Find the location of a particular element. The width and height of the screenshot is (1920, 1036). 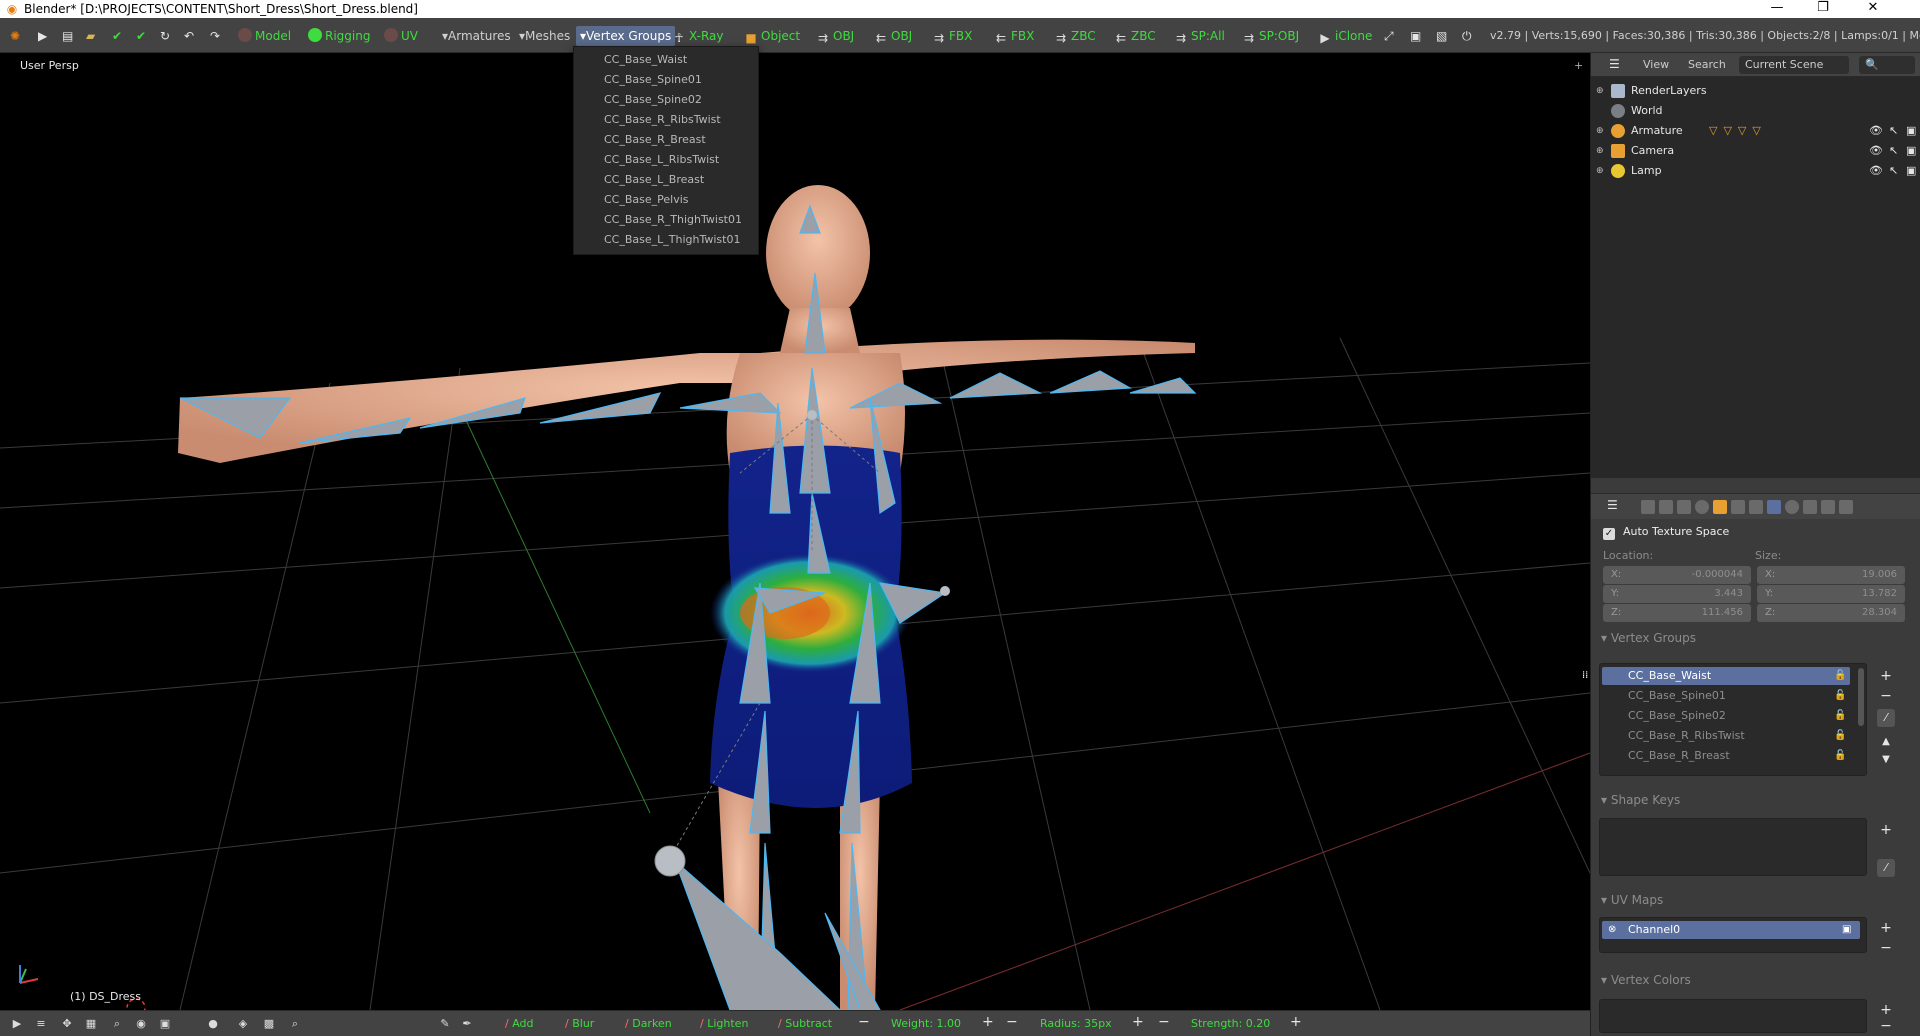

power-icon: ⏻ is located at coordinates (1467, 36).